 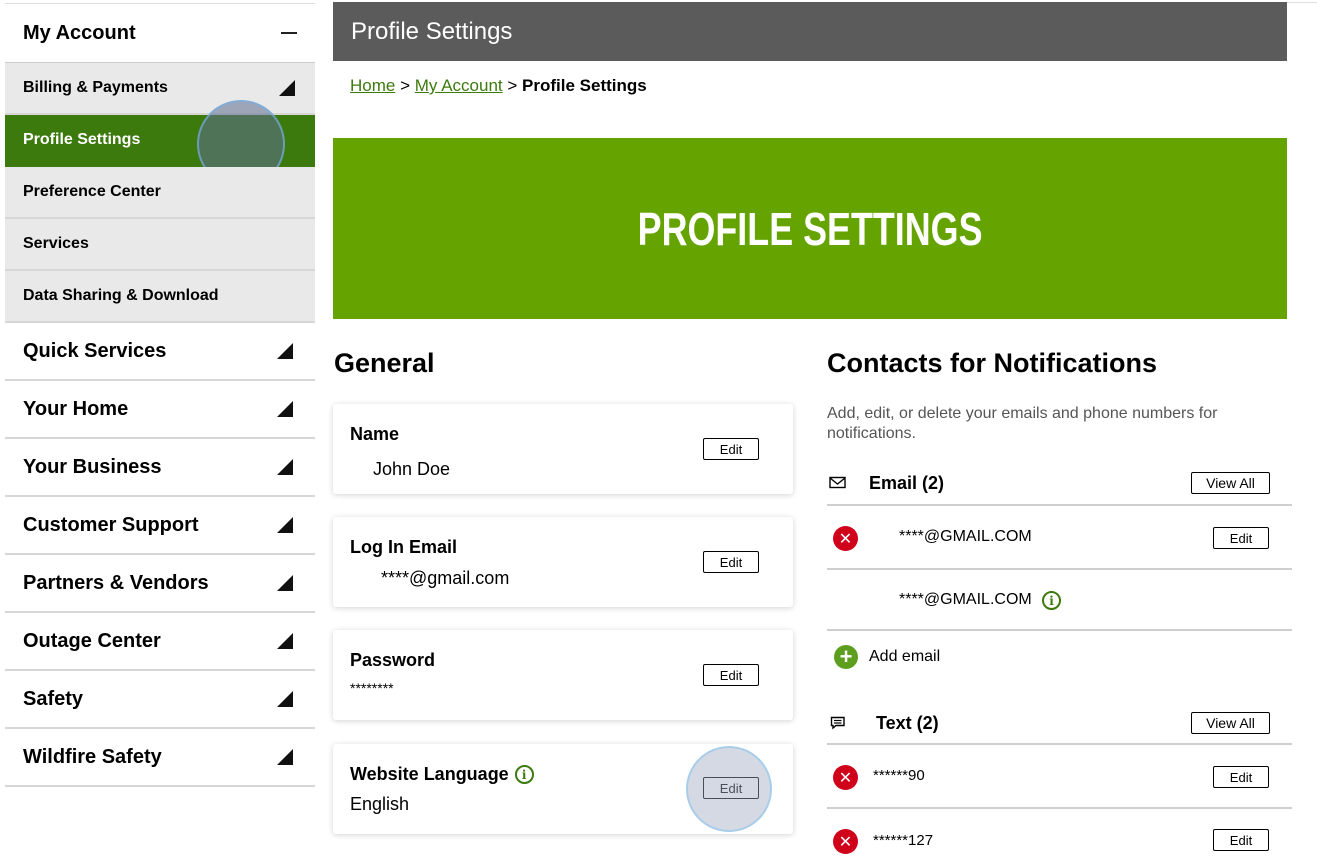 I want to click on email-row: ****@GMAIL.COM i, so click(x=1059, y=602).